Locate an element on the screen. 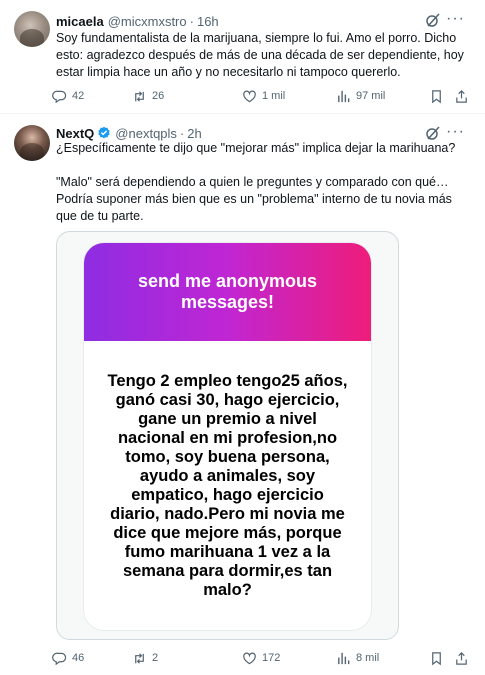  card-header: send me anonymous messages! is located at coordinates (227, 292).